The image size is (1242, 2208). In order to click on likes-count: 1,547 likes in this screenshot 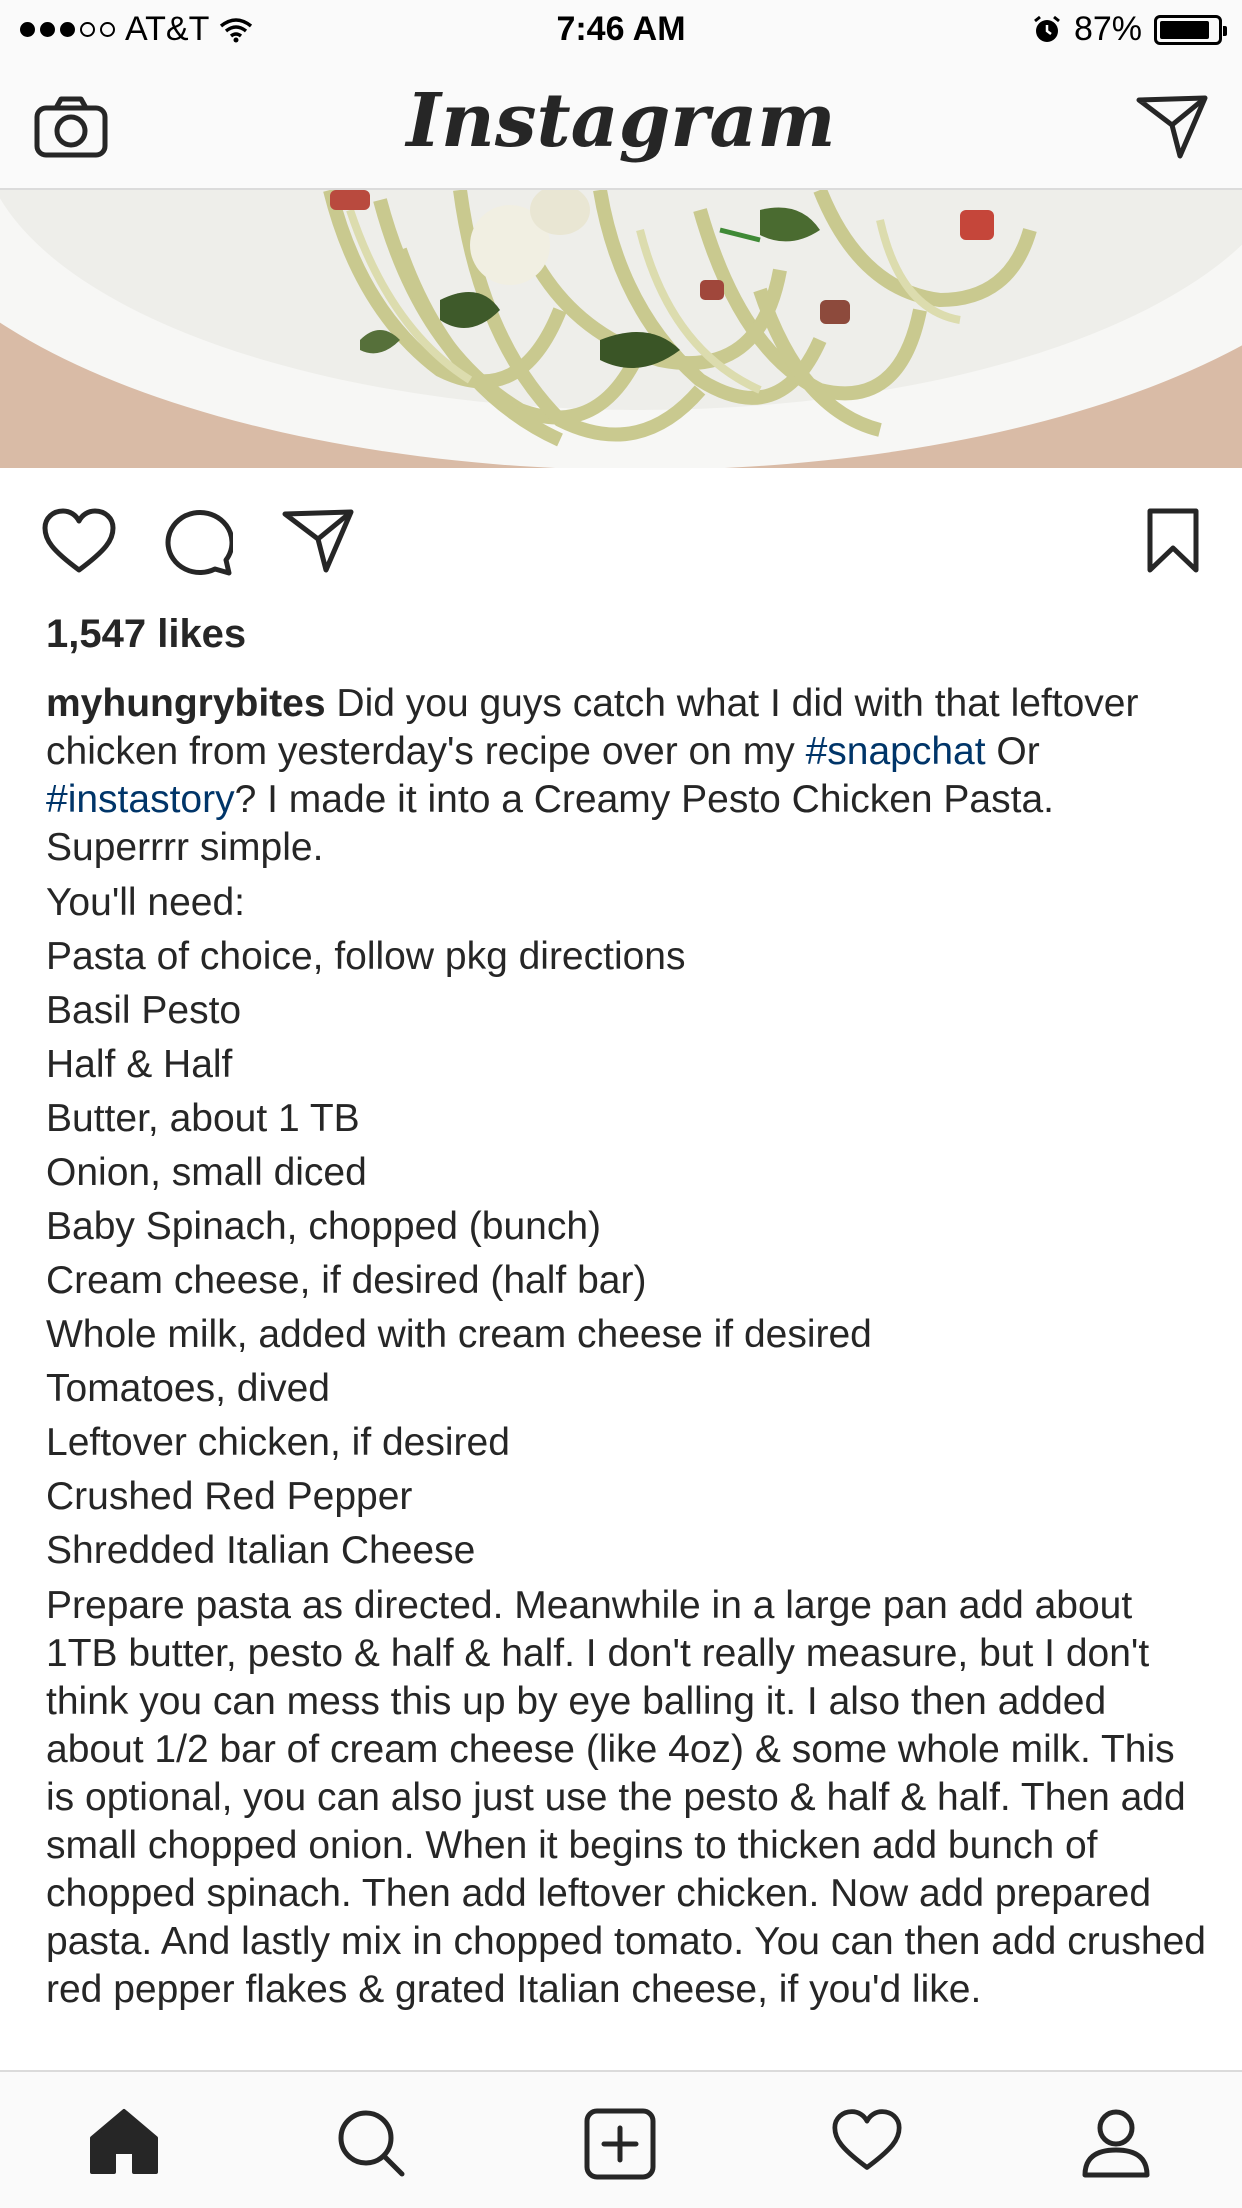, I will do `click(146, 634)`.